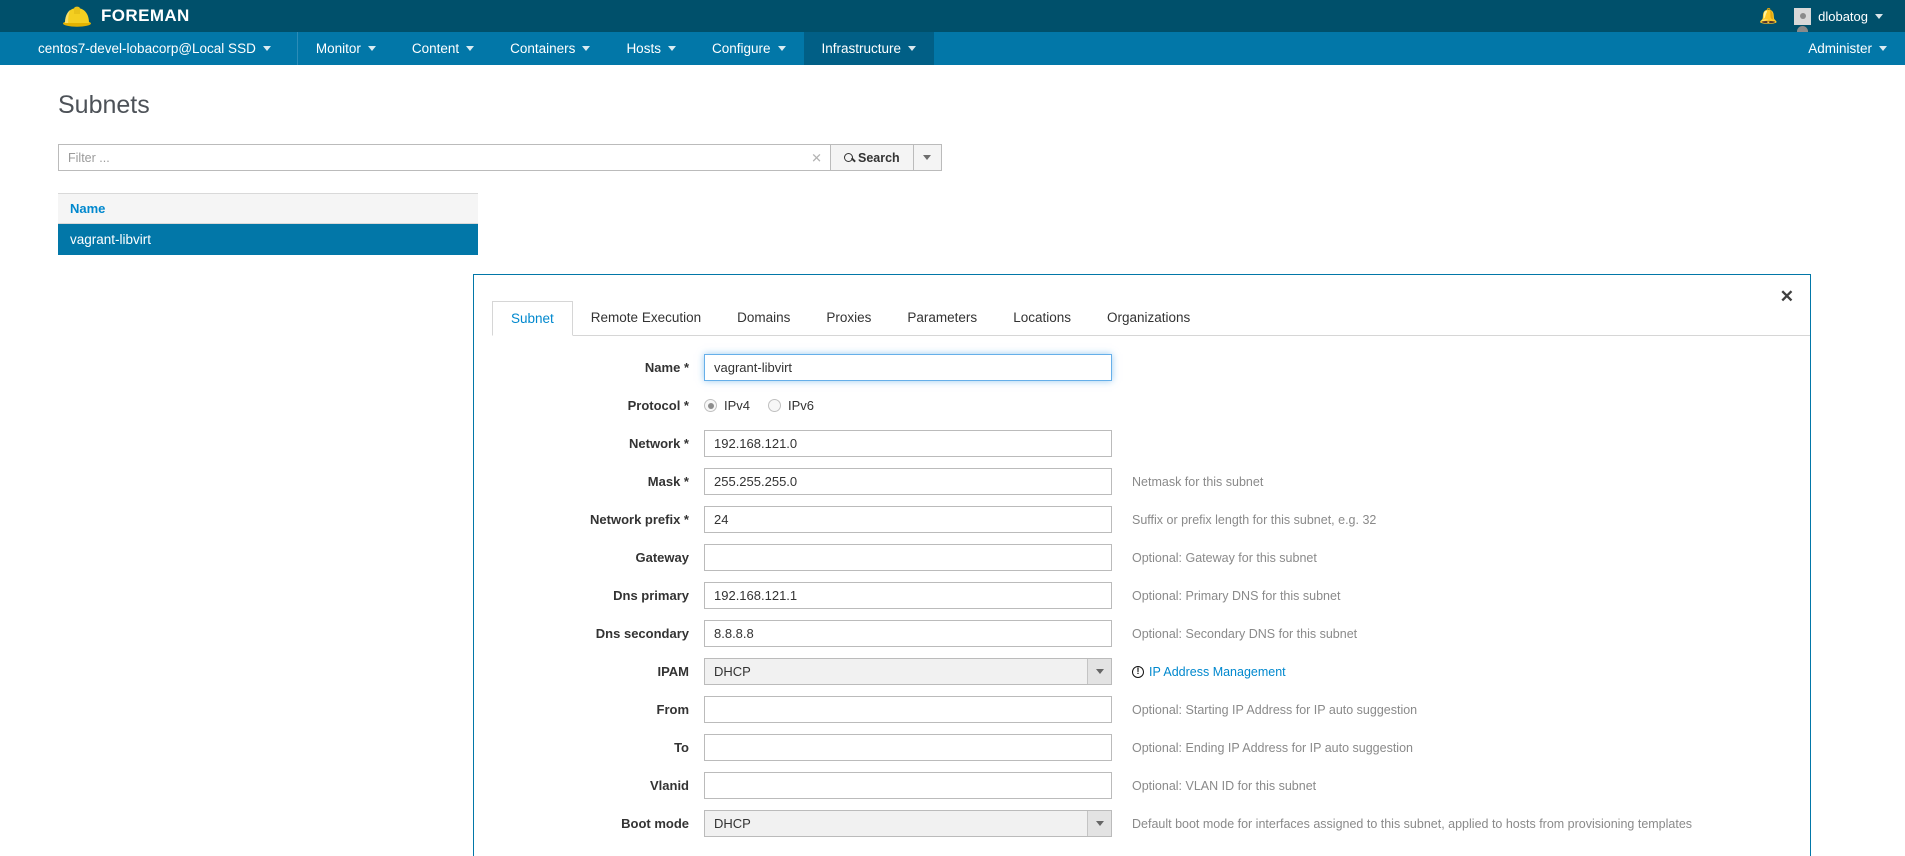 This screenshot has width=1905, height=856. I want to click on nav-item-hosts: Hosts, so click(651, 48).